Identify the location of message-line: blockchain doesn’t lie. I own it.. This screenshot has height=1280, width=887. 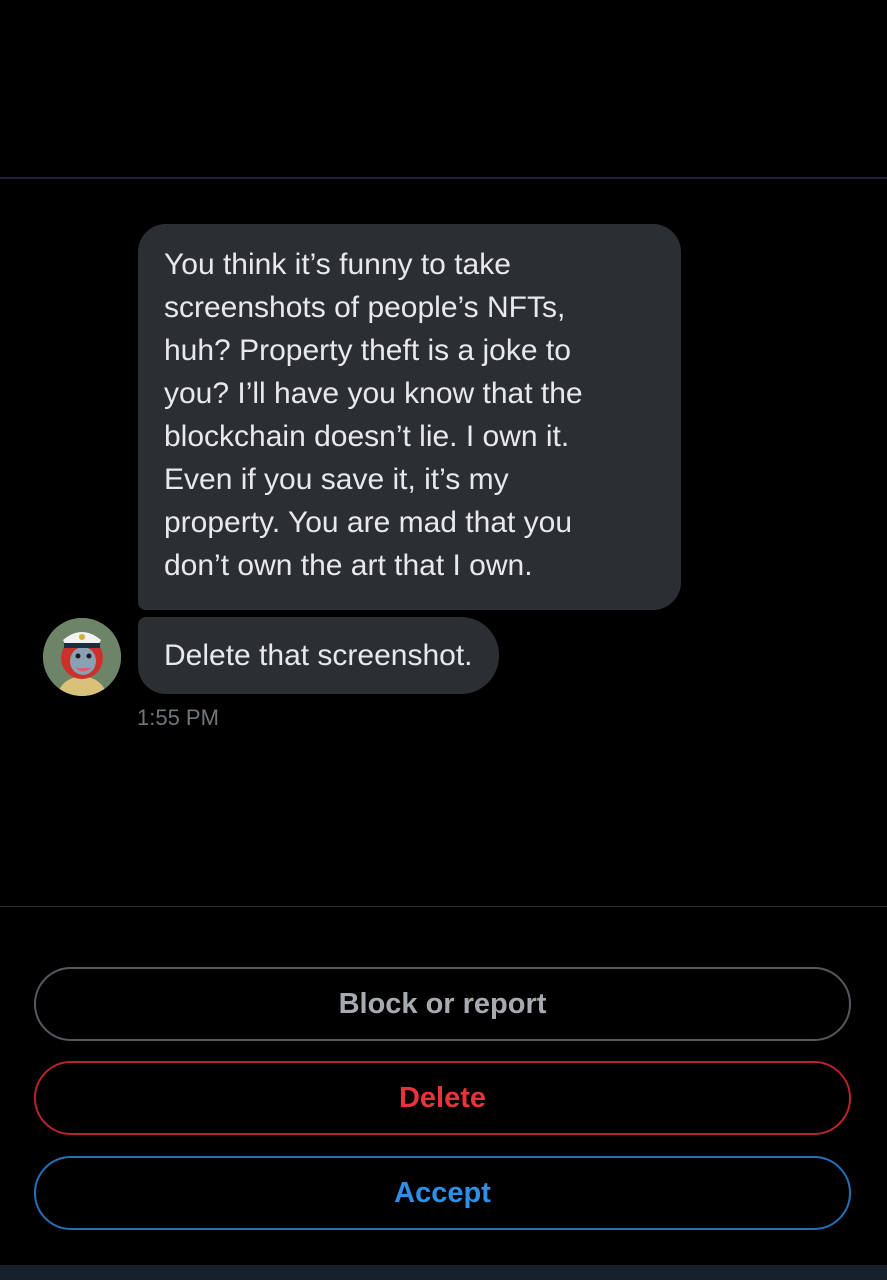
(367, 436).